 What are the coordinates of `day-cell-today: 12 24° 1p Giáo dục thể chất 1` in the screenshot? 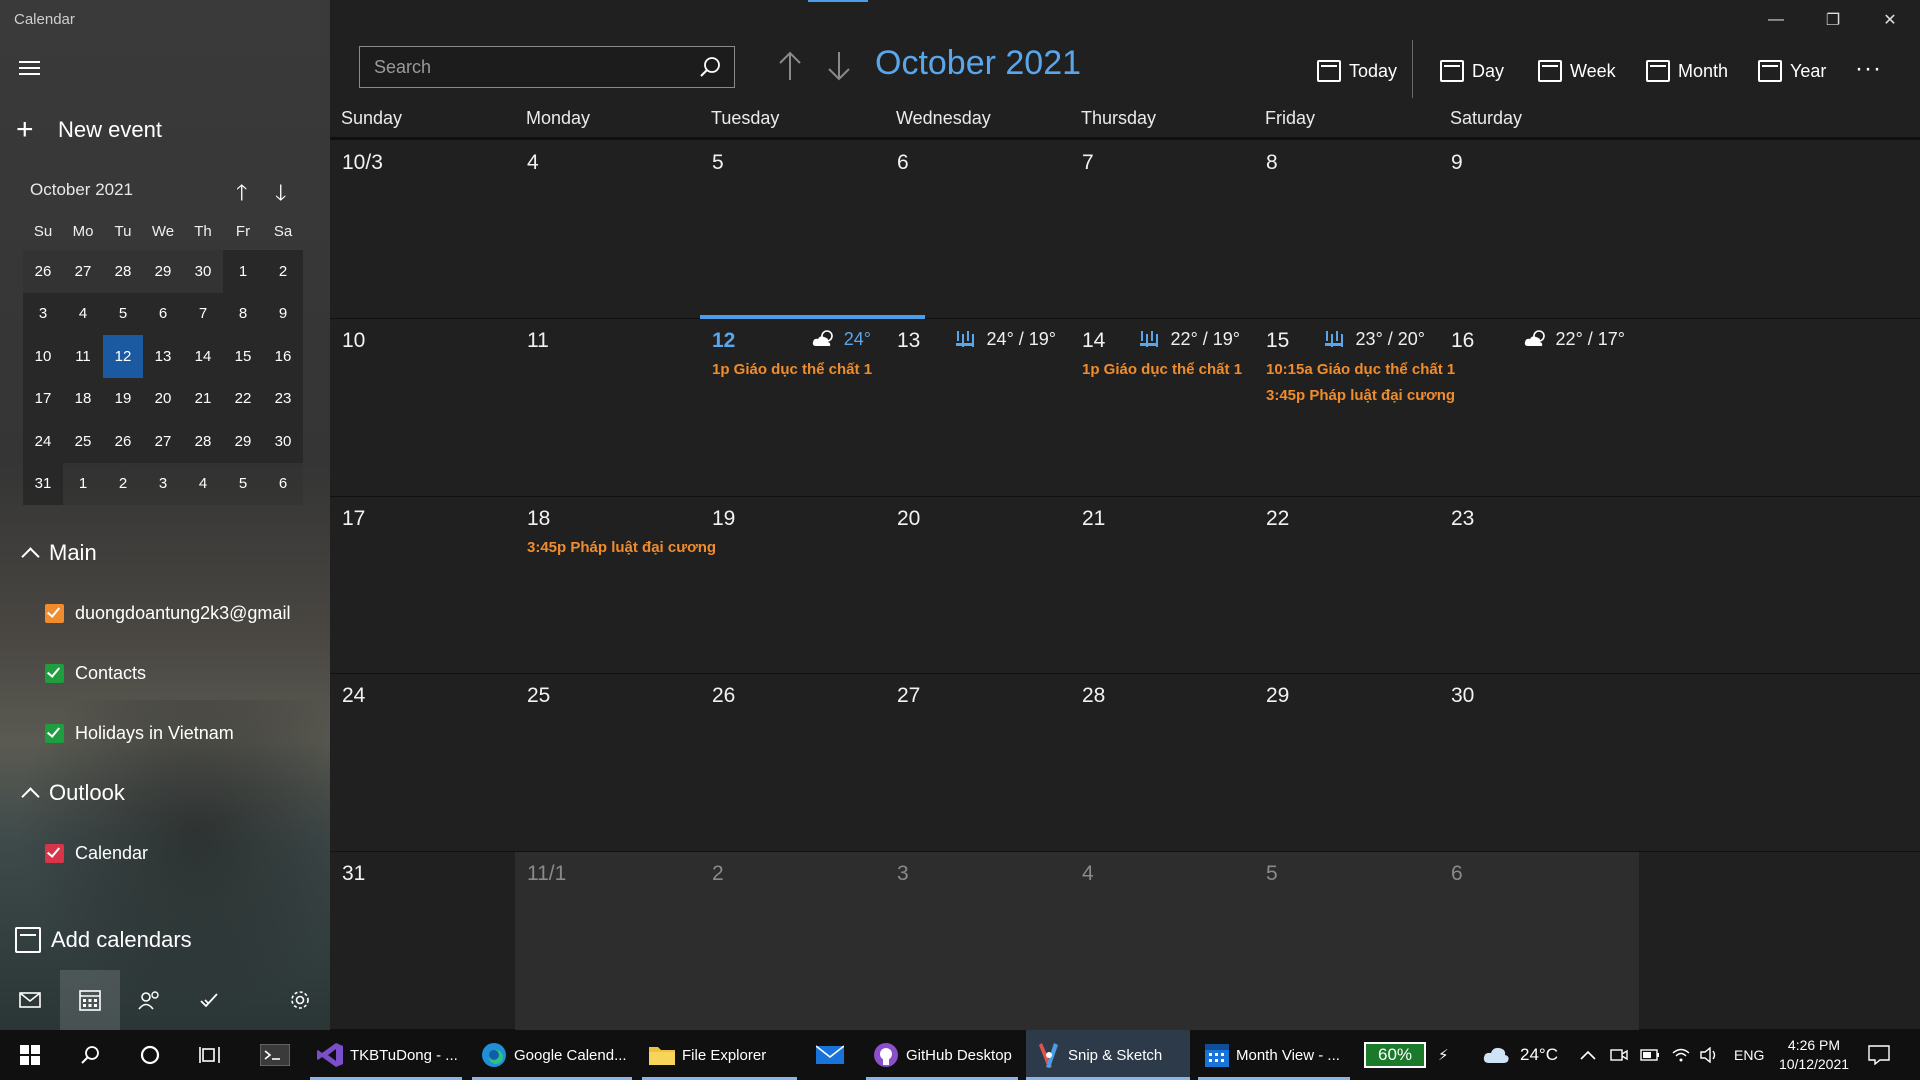 It's located at (812, 405).